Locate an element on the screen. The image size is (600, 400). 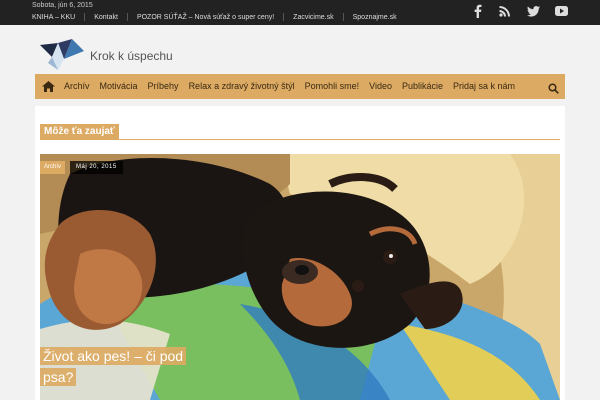
nav-item-pribehy: Príbehy is located at coordinates (163, 86).